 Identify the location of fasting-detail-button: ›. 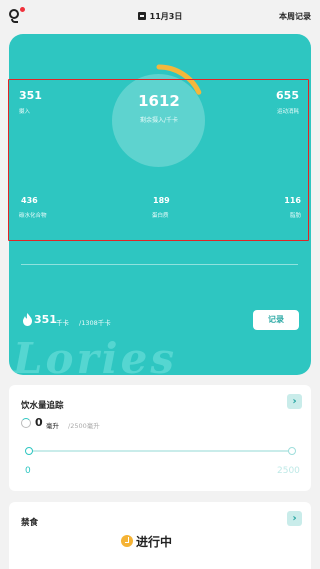
(294, 518).